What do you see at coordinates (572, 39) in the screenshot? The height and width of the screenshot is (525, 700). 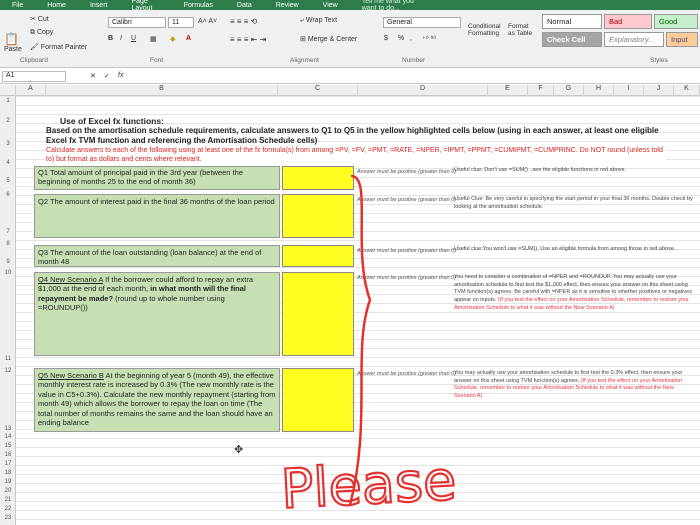 I see `style-check-cell: Check Cell` at bounding box center [572, 39].